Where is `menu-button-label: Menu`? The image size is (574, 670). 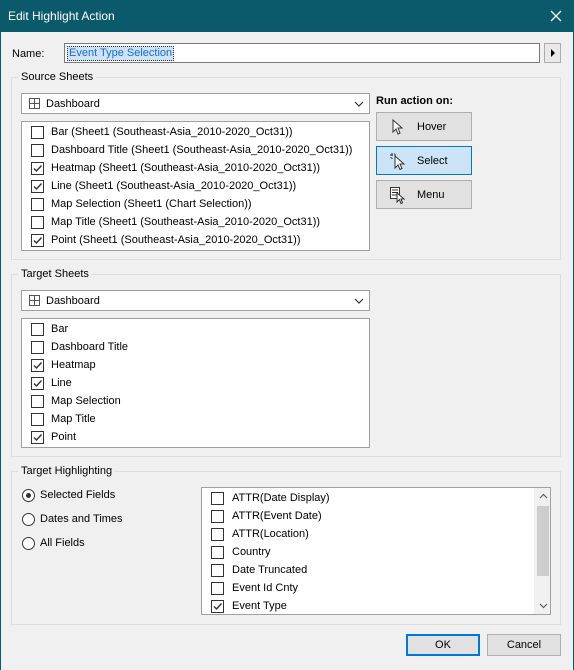
menu-button-label: Menu is located at coordinates (431, 195).